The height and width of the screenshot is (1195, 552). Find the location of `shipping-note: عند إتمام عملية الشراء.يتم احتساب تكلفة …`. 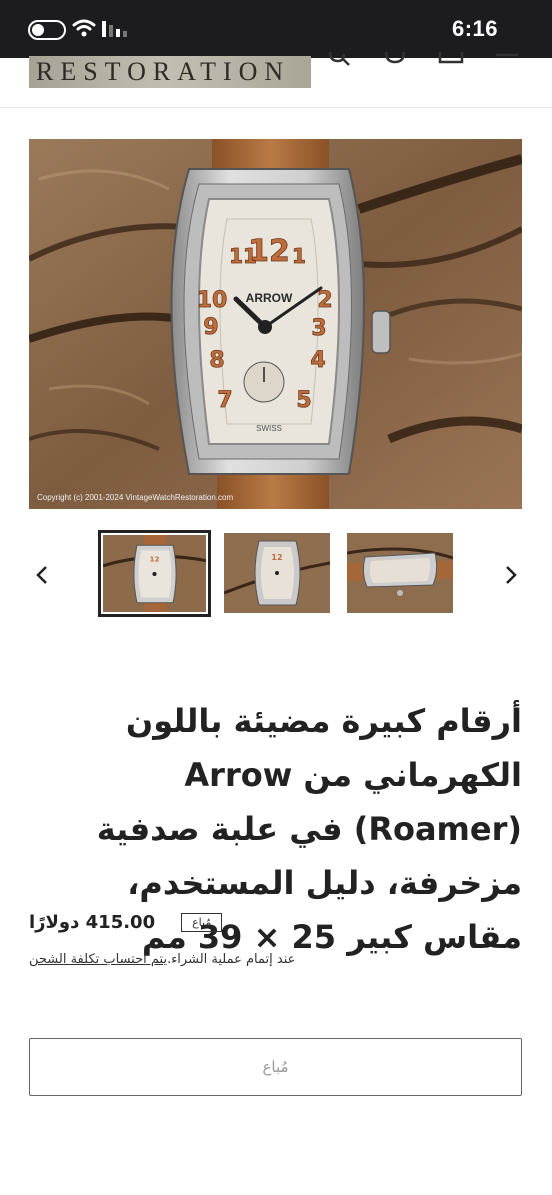

shipping-note: عند إتمام عملية الشراء.يتم احتساب تكلفة … is located at coordinates (162, 959).